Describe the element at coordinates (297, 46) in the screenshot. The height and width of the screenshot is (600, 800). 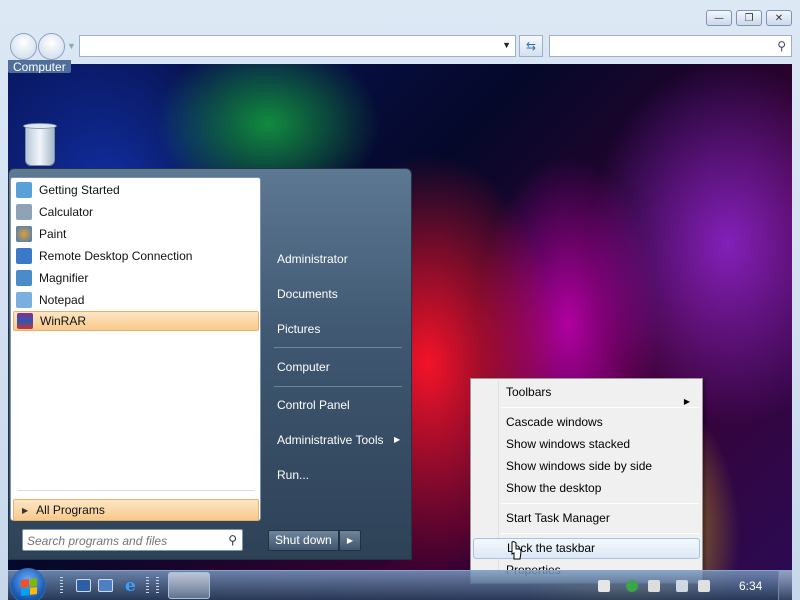
I see `address-bar: ▼` at that location.